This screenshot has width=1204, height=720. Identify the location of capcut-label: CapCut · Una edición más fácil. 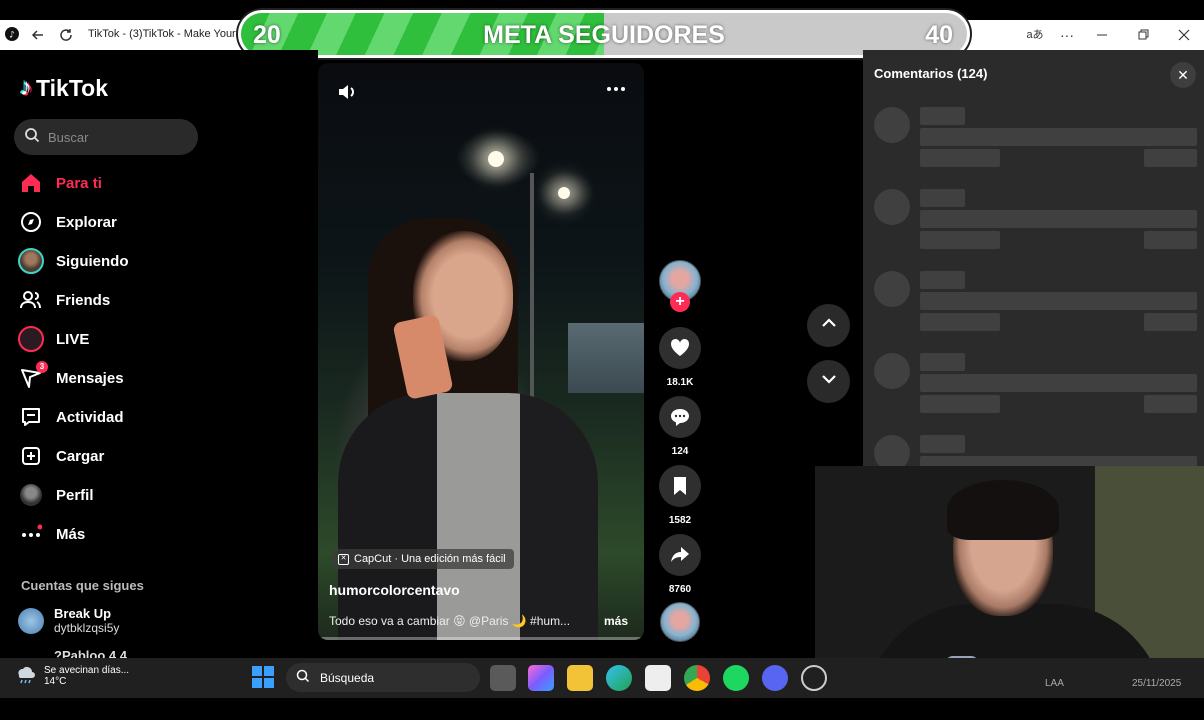
(430, 559).